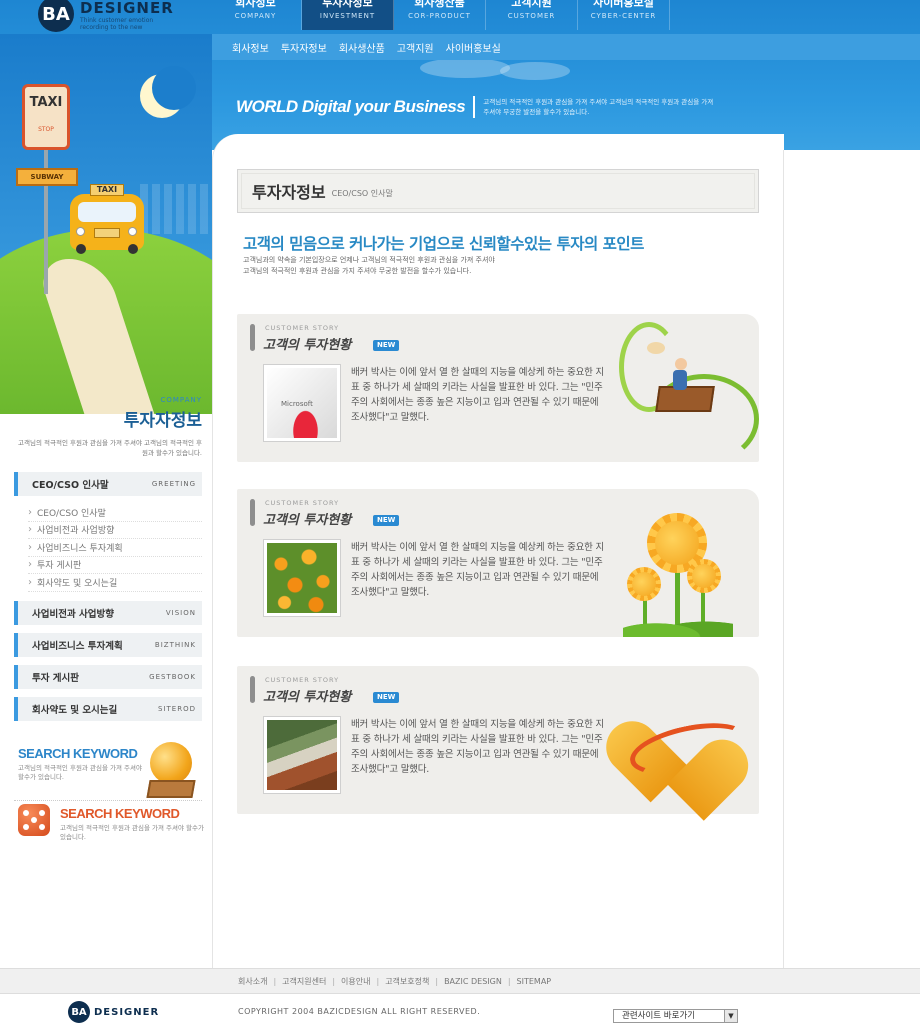 This screenshot has width=920, height=1024. What do you see at coordinates (113, 1012) in the screenshot?
I see `footer-logo: BA DESIGNER` at bounding box center [113, 1012].